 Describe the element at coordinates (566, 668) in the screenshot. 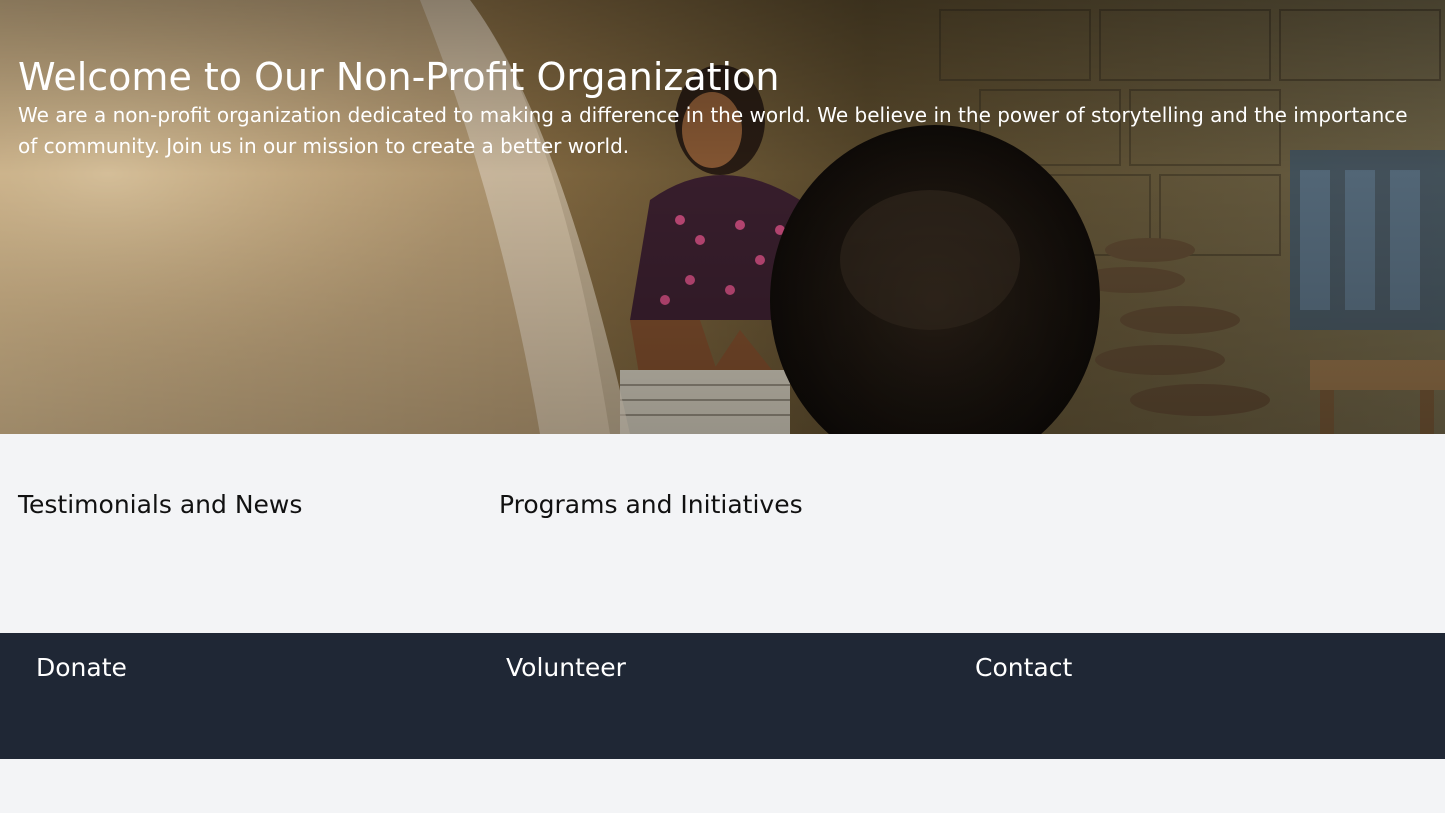

I see `volunteer-heading: Volunteer` at that location.